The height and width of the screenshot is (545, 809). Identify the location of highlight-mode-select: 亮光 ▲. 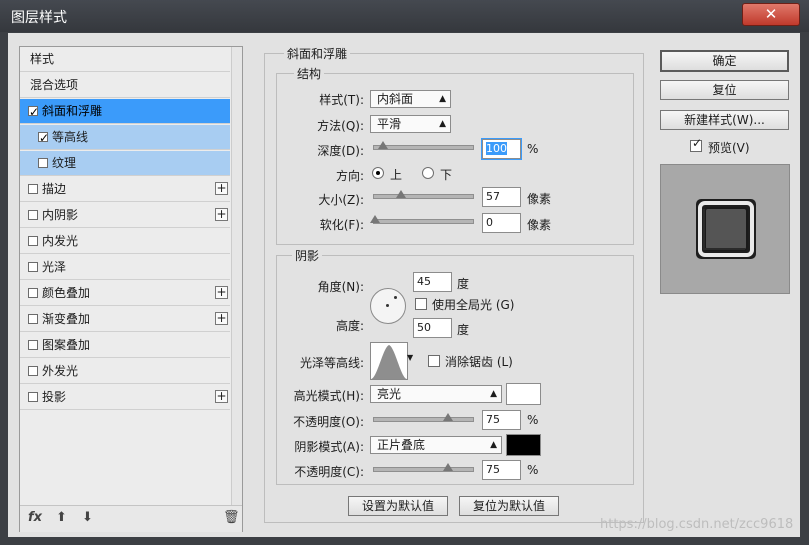
(436, 394).